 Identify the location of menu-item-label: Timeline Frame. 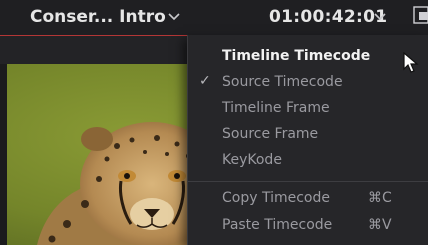
(276, 108).